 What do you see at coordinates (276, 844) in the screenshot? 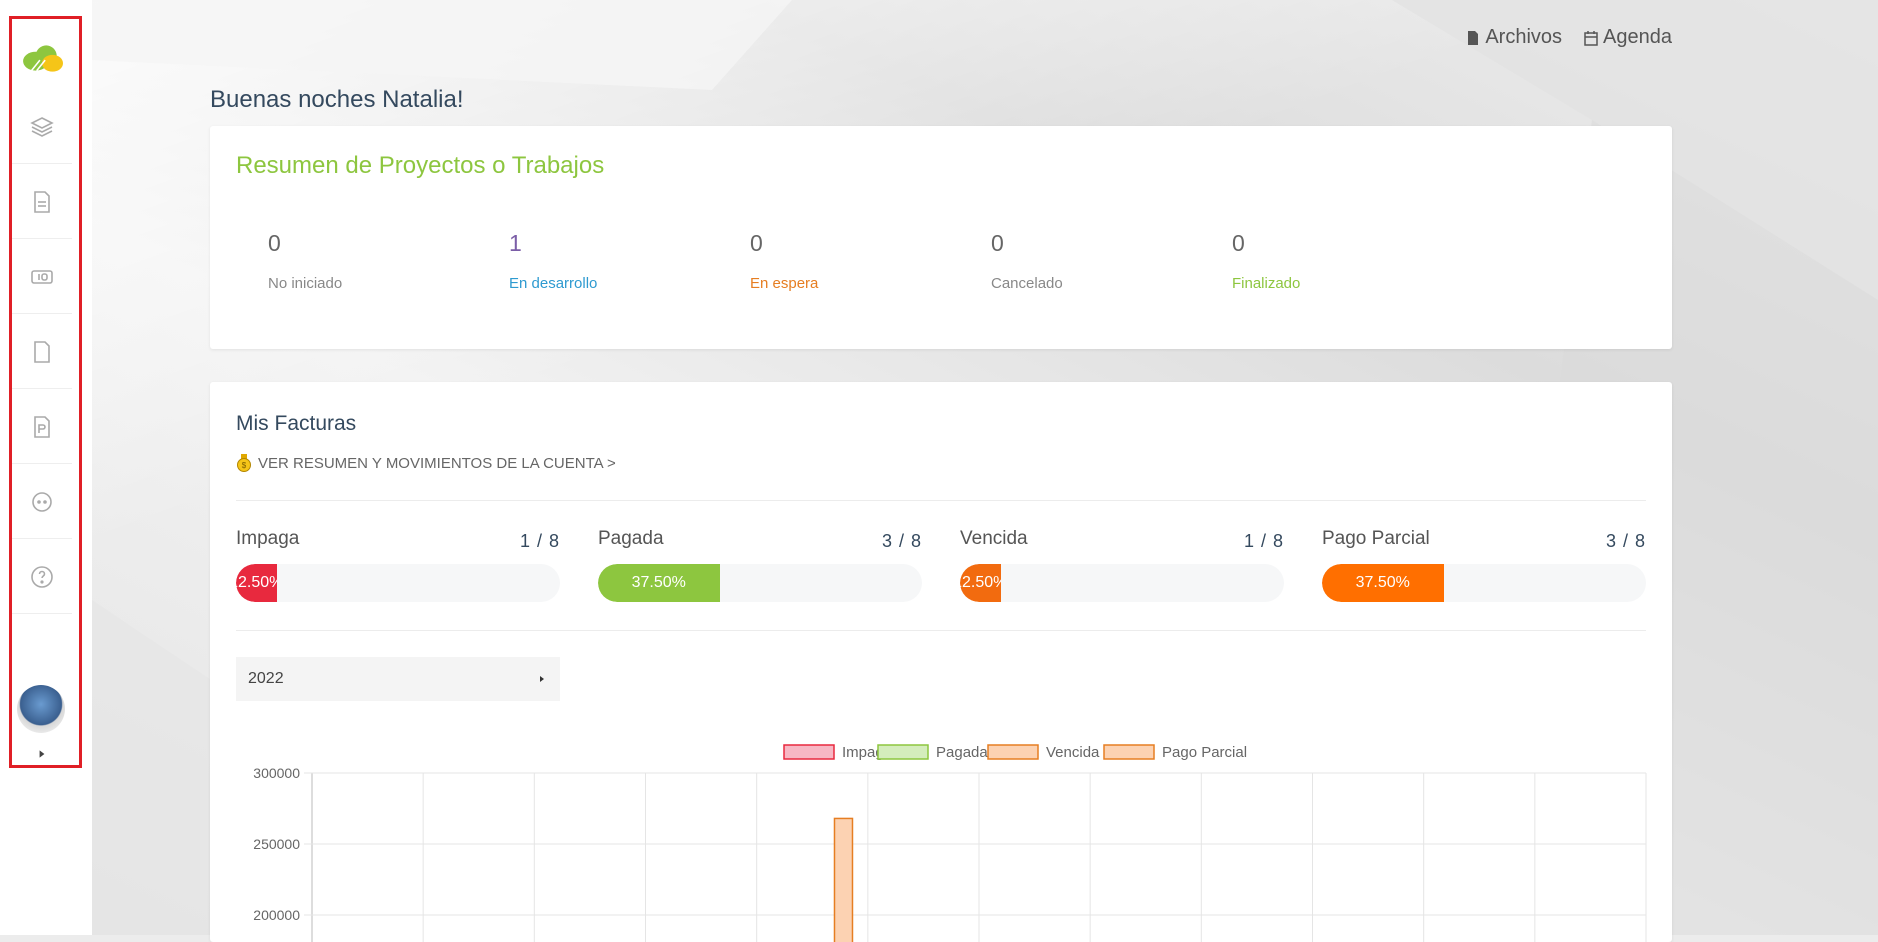
I see `y-tick-label: 250000` at bounding box center [276, 844].